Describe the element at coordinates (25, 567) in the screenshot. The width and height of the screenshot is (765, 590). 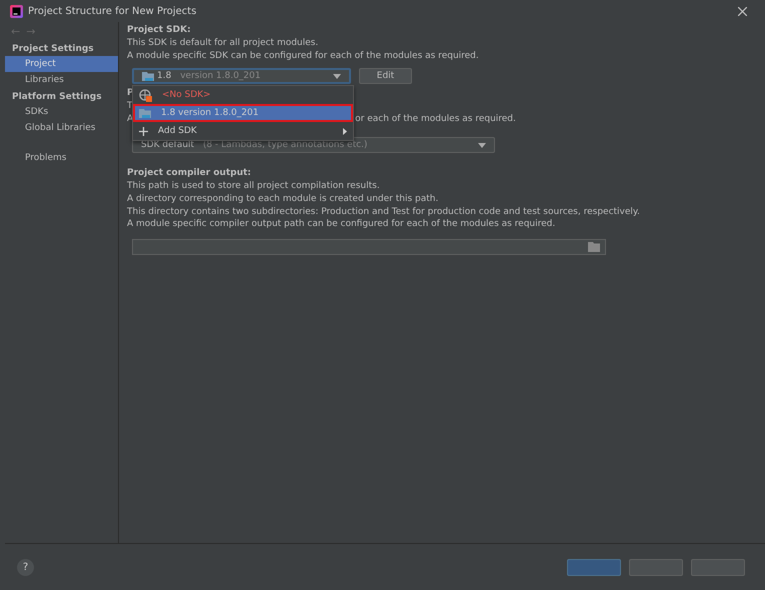
I see `help-button: ?` at that location.